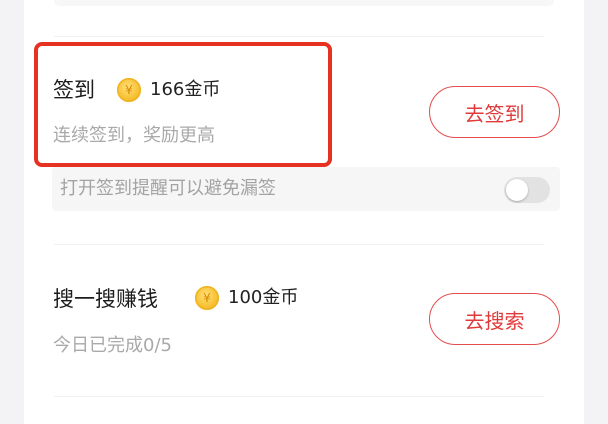 Image resolution: width=608 pixels, height=424 pixels. What do you see at coordinates (105, 299) in the screenshot?
I see `search-task-title: 搜一搜赚钱` at bounding box center [105, 299].